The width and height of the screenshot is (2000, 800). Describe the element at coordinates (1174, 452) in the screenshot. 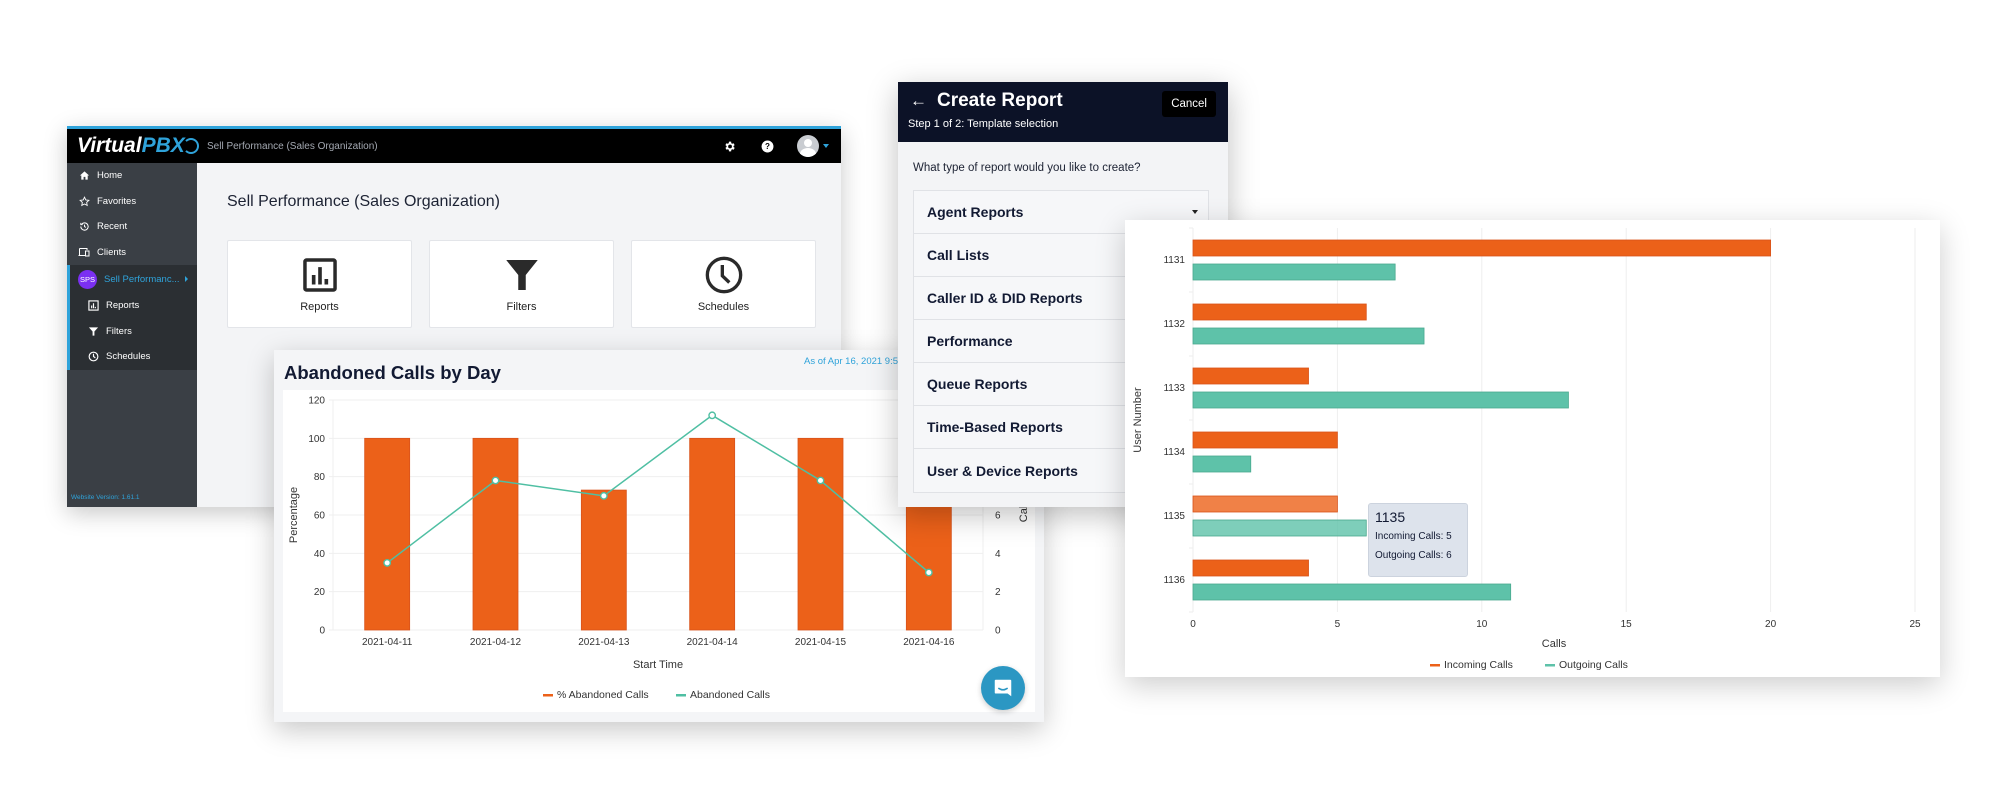

I see `y-tick-label: 1134` at that location.